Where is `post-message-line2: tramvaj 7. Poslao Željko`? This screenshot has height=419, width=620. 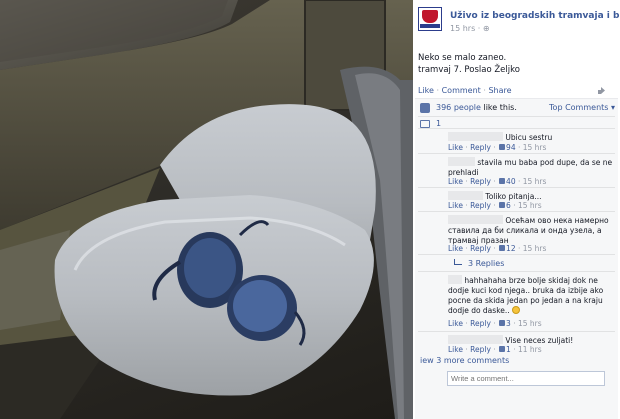 post-message-line2: tramvaj 7. Poslao Željko is located at coordinates (469, 70).